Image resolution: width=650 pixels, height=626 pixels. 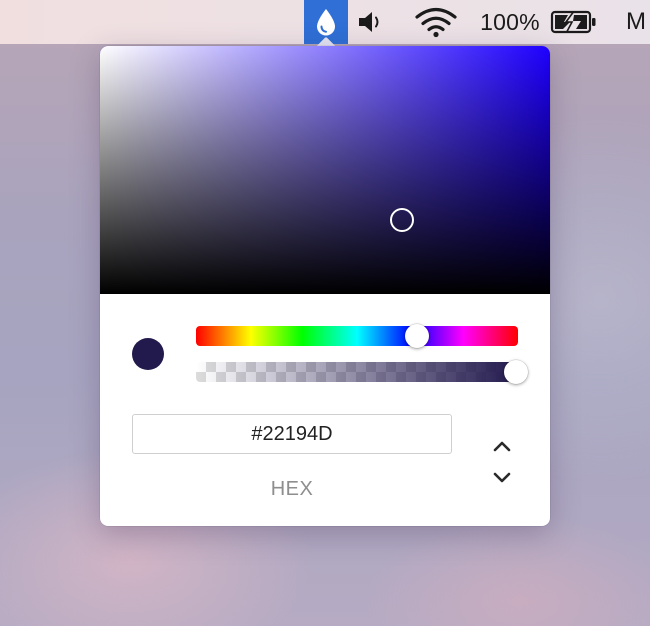 I want to click on wifi-icon, so click(x=436, y=22).